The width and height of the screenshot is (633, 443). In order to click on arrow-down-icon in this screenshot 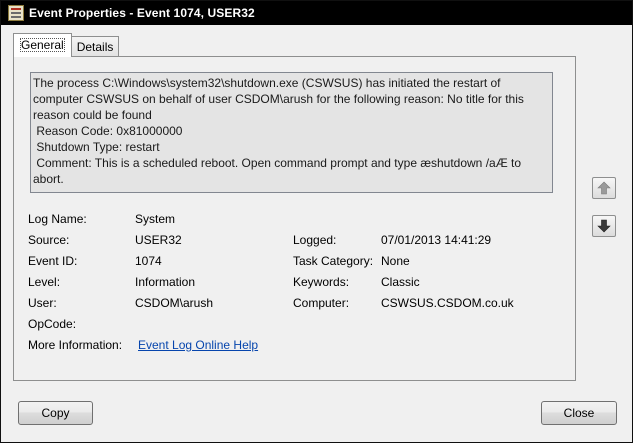, I will do `click(604, 226)`.